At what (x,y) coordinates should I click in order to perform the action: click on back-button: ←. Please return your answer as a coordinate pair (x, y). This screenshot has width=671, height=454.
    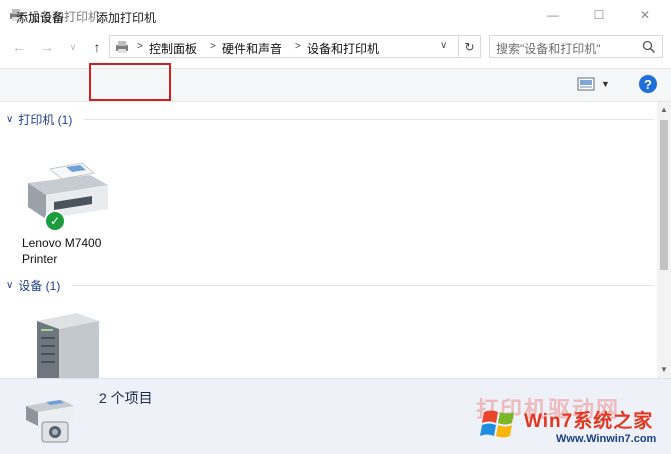
    Looking at the image, I should click on (19, 47).